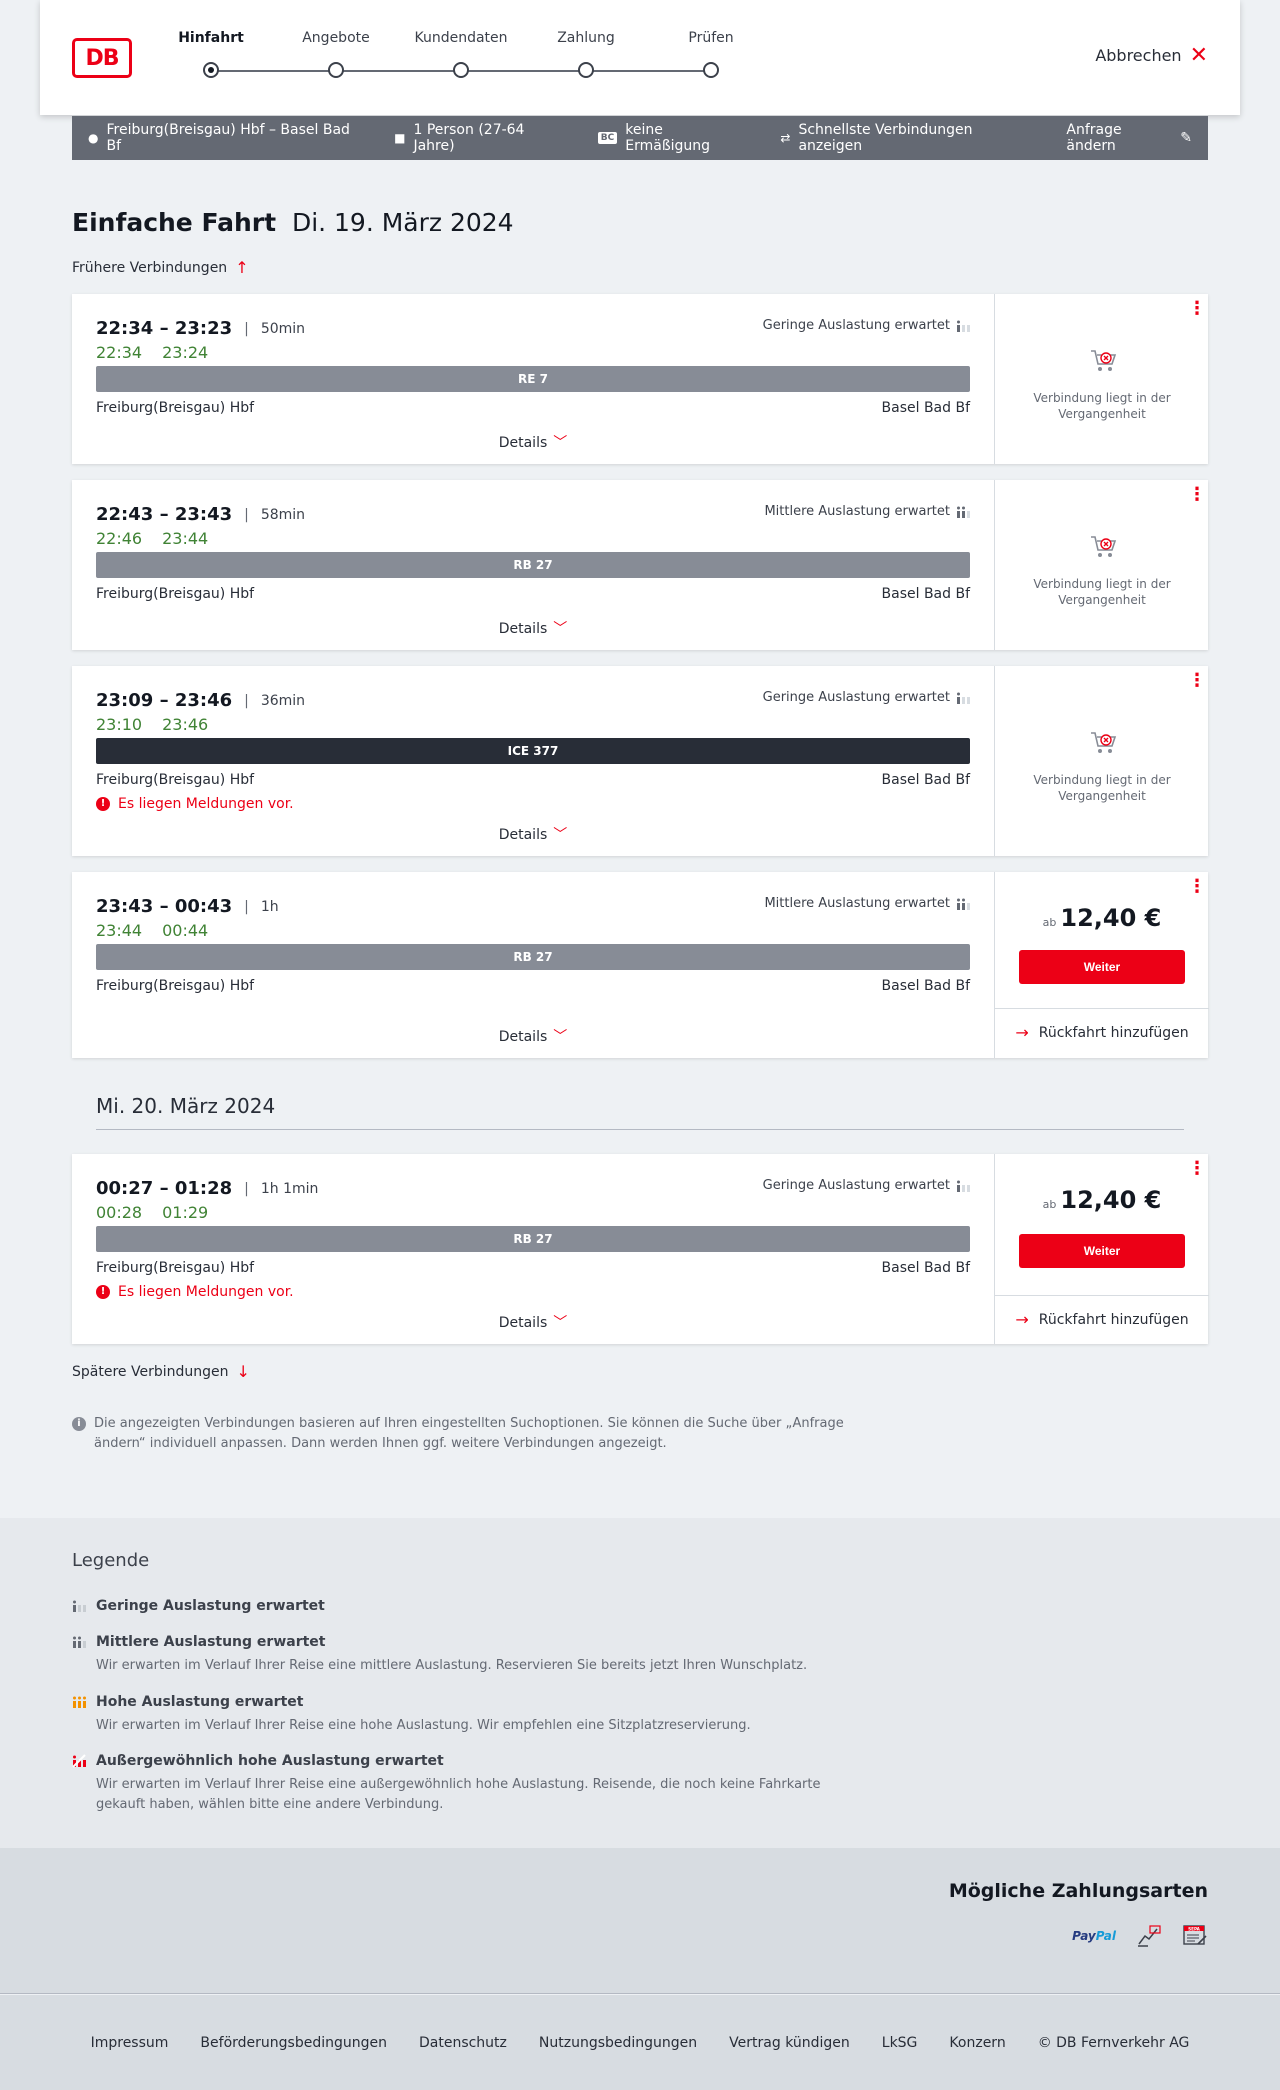 This screenshot has width=1280, height=2090. What do you see at coordinates (463, 2043) in the screenshot?
I see `footer-link-datenschutz: Datenschutz` at bounding box center [463, 2043].